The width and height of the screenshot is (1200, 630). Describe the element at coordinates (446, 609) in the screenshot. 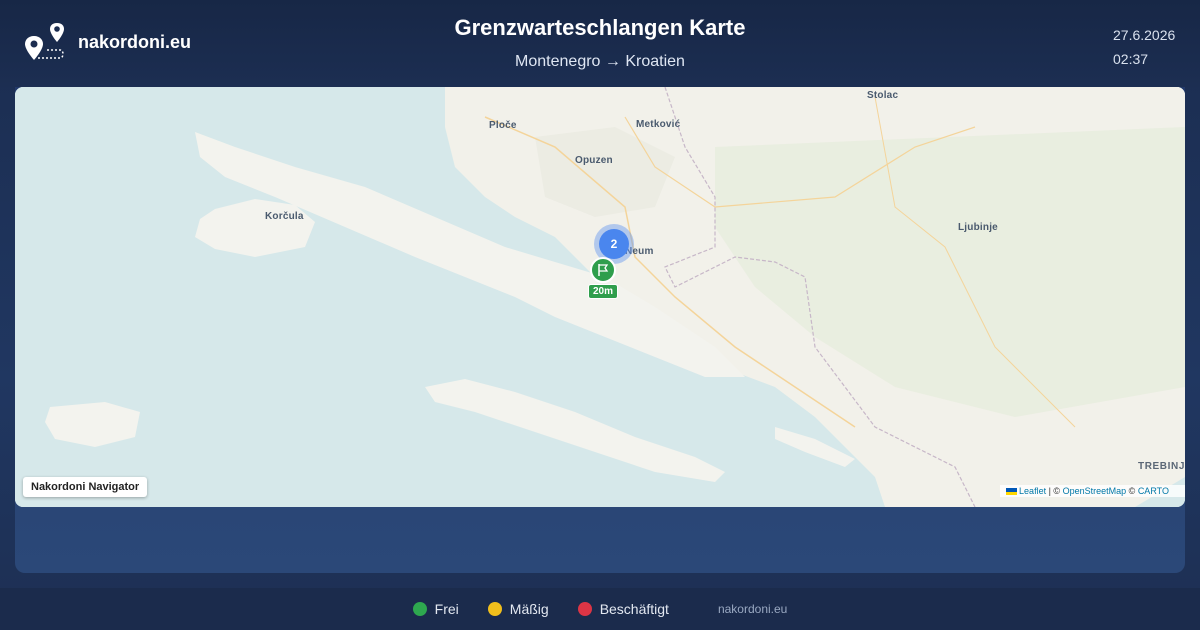

I see `legend-label-free: Frei` at that location.